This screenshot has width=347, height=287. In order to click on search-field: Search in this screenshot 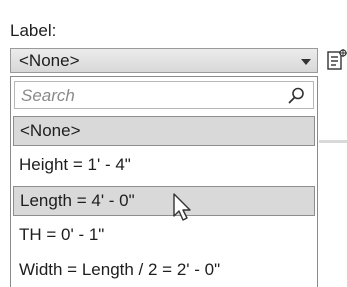, I will do `click(164, 95)`.